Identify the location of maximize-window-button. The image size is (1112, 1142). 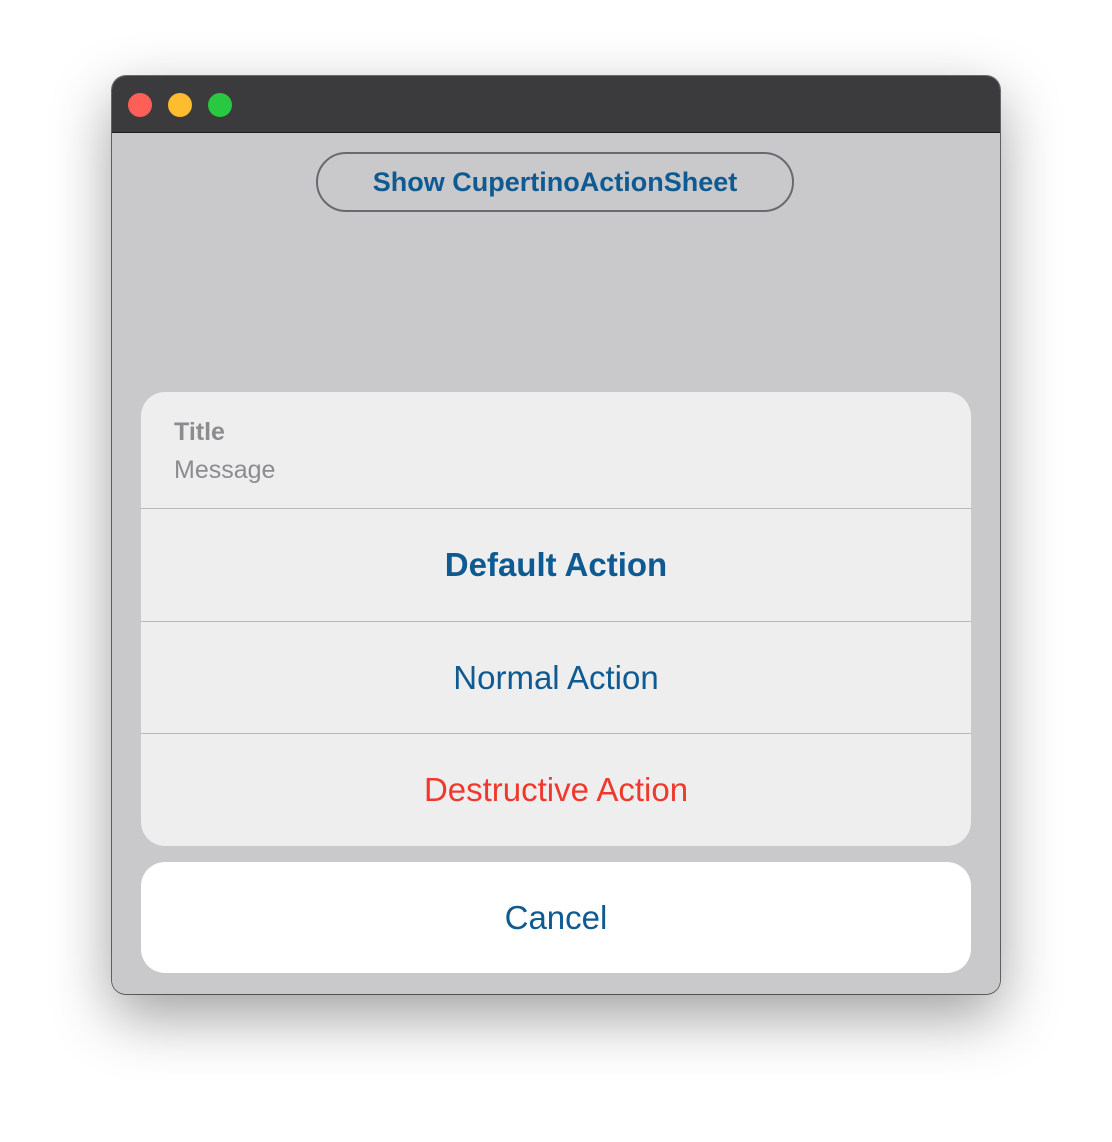
(220, 105).